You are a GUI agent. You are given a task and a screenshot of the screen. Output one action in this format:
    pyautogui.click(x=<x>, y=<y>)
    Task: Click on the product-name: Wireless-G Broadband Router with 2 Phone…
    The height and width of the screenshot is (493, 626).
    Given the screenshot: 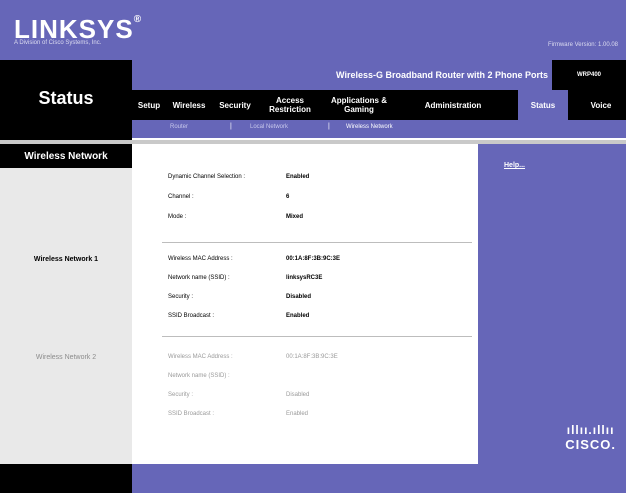 What is the action you would take?
    pyautogui.click(x=442, y=75)
    